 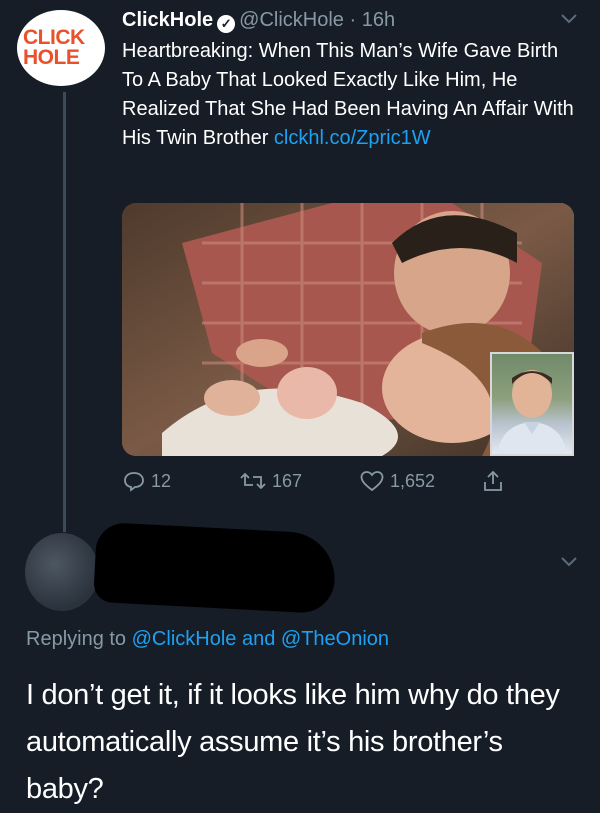 I want to click on tweet-header: ClickHole ✓ @ClickHole · 16h, so click(x=258, y=20).